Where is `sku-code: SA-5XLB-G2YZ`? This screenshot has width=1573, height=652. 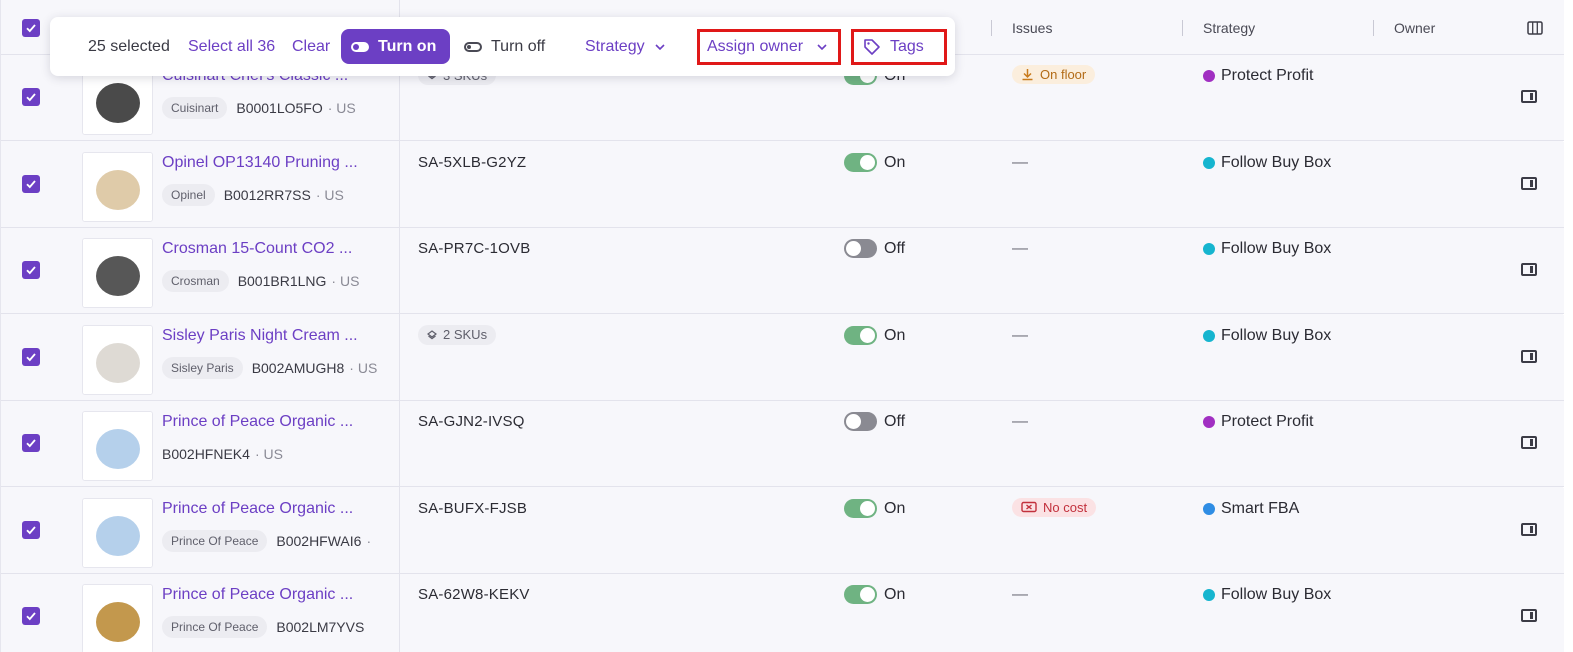 sku-code: SA-5XLB-G2YZ is located at coordinates (472, 162).